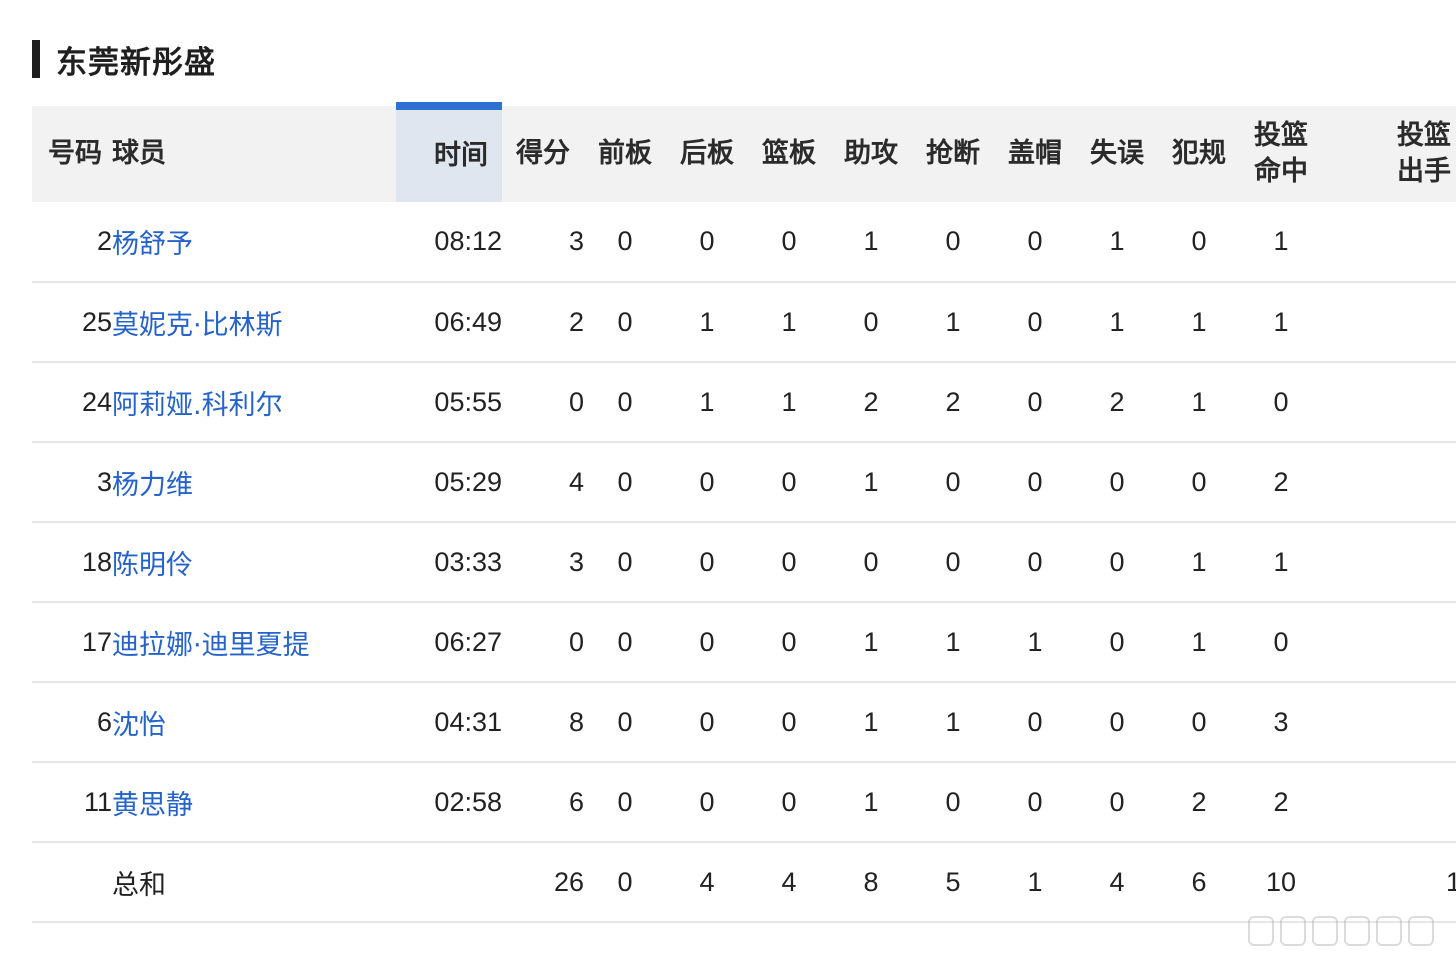  What do you see at coordinates (449, 152) in the screenshot?
I see `col-header-time-sorted: 时间` at bounding box center [449, 152].